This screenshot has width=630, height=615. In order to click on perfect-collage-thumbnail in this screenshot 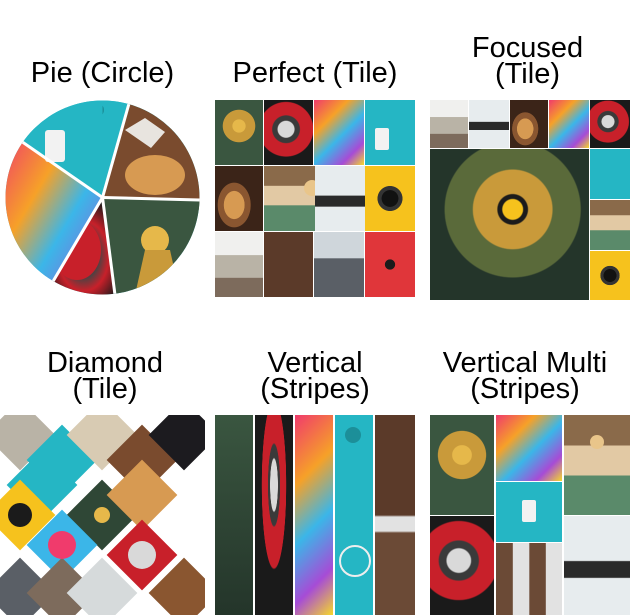, I will do `click(315, 198)`.